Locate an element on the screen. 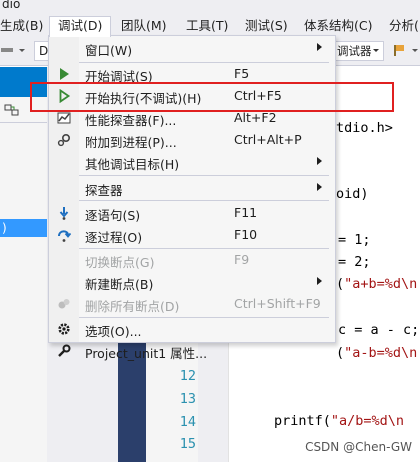  menu-item-label: 切换断点(G) is located at coordinates (120, 262).